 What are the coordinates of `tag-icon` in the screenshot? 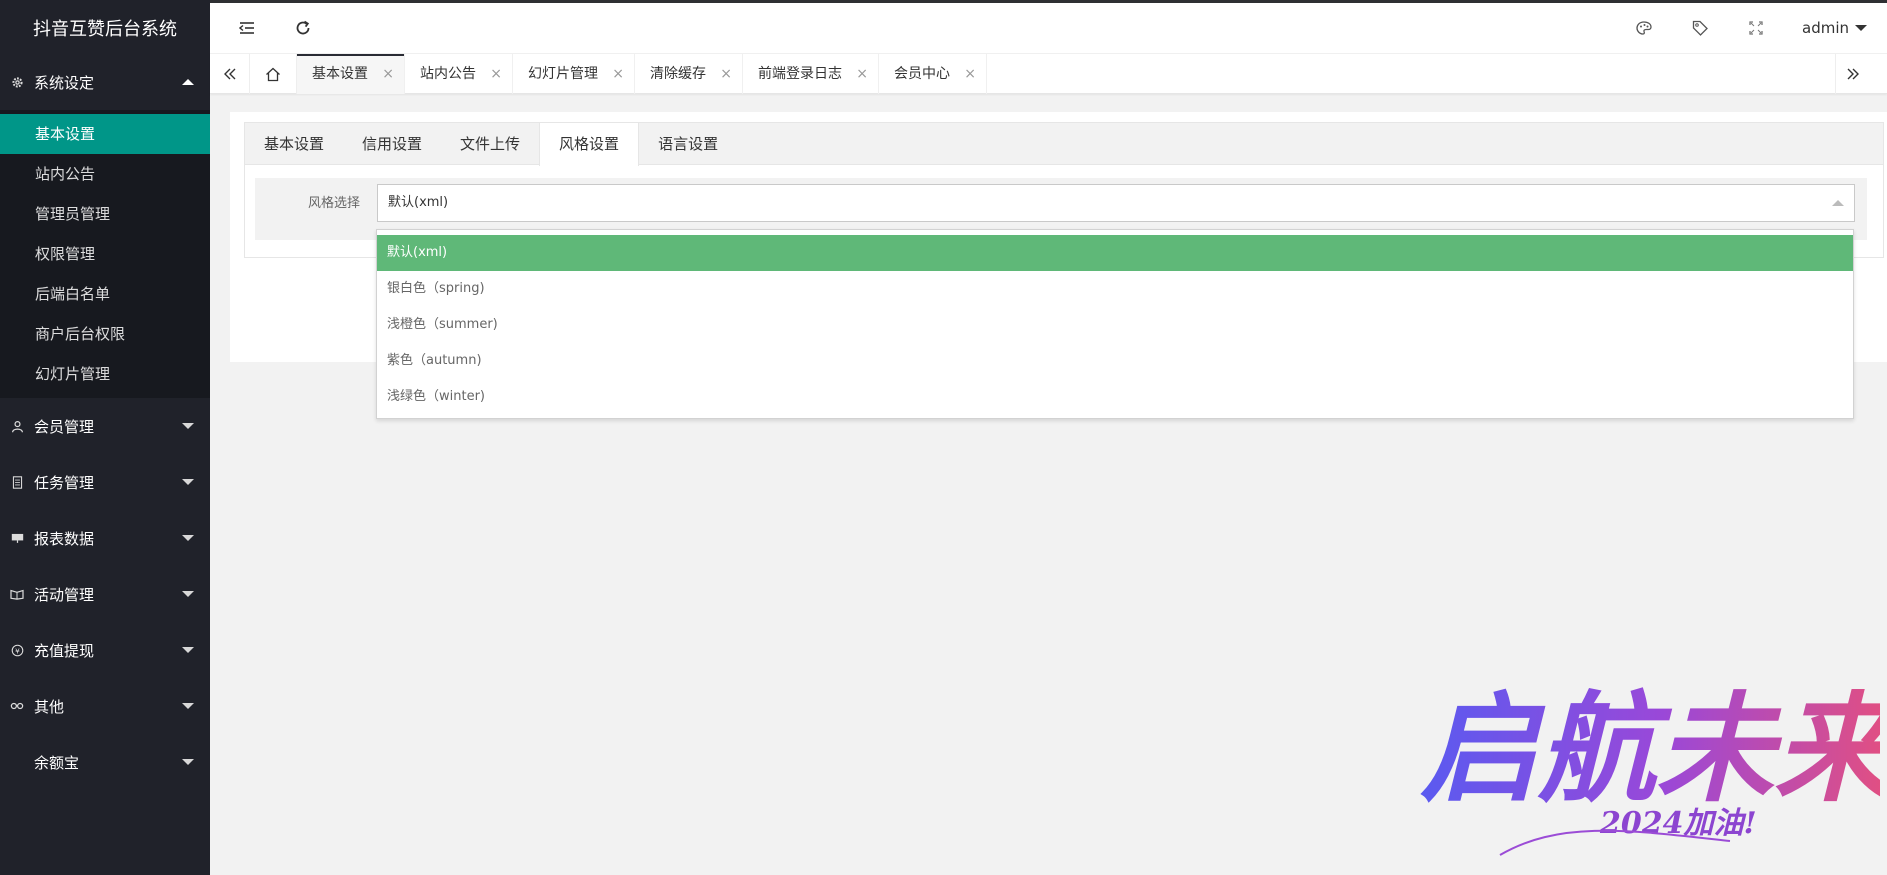 It's located at (1700, 28).